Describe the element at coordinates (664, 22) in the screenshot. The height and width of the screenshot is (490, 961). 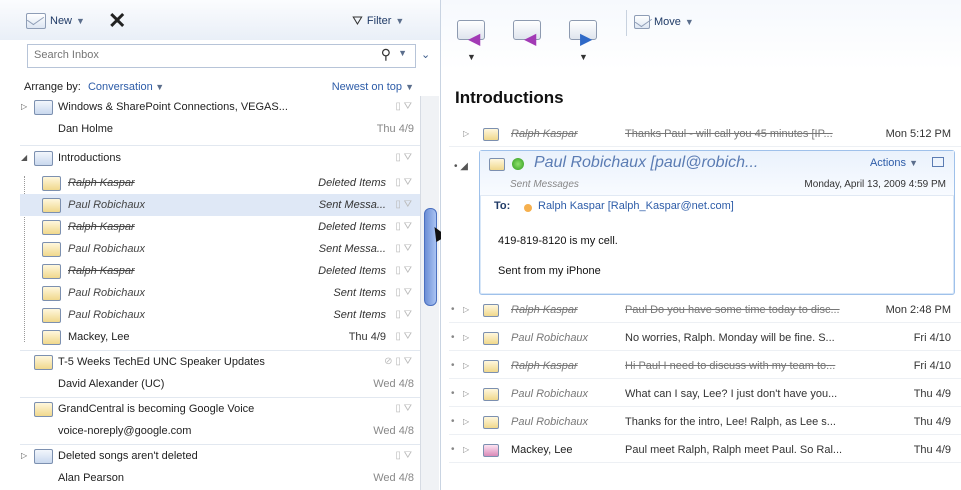
I see `move-button: Move ▼` at that location.